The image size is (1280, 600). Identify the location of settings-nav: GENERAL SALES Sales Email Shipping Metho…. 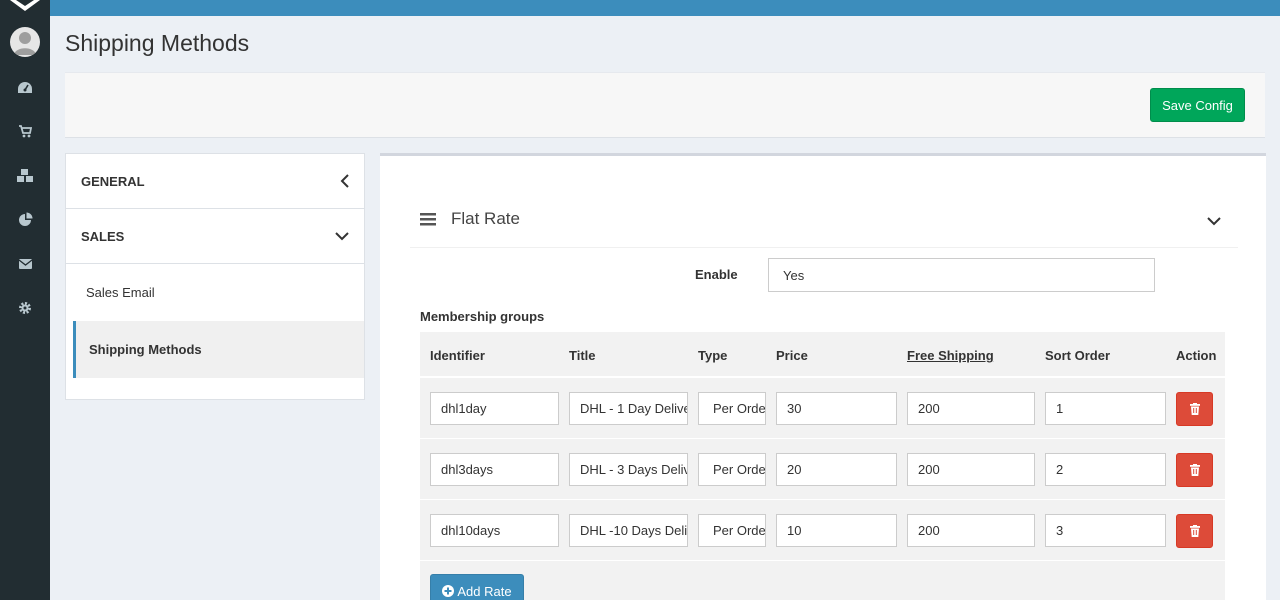
(215, 276).